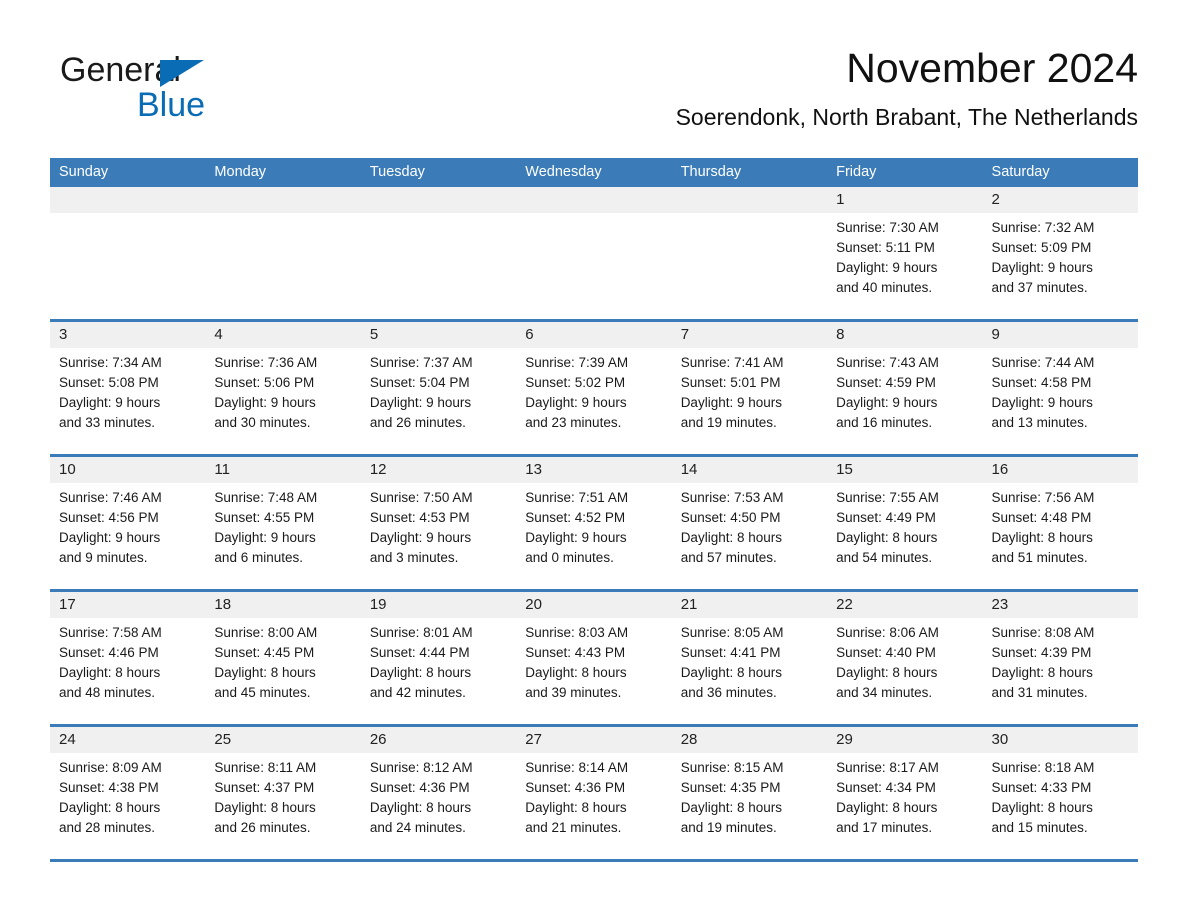 The width and height of the screenshot is (1188, 918). What do you see at coordinates (749, 470) in the screenshot?
I see `day-number: 14` at bounding box center [749, 470].